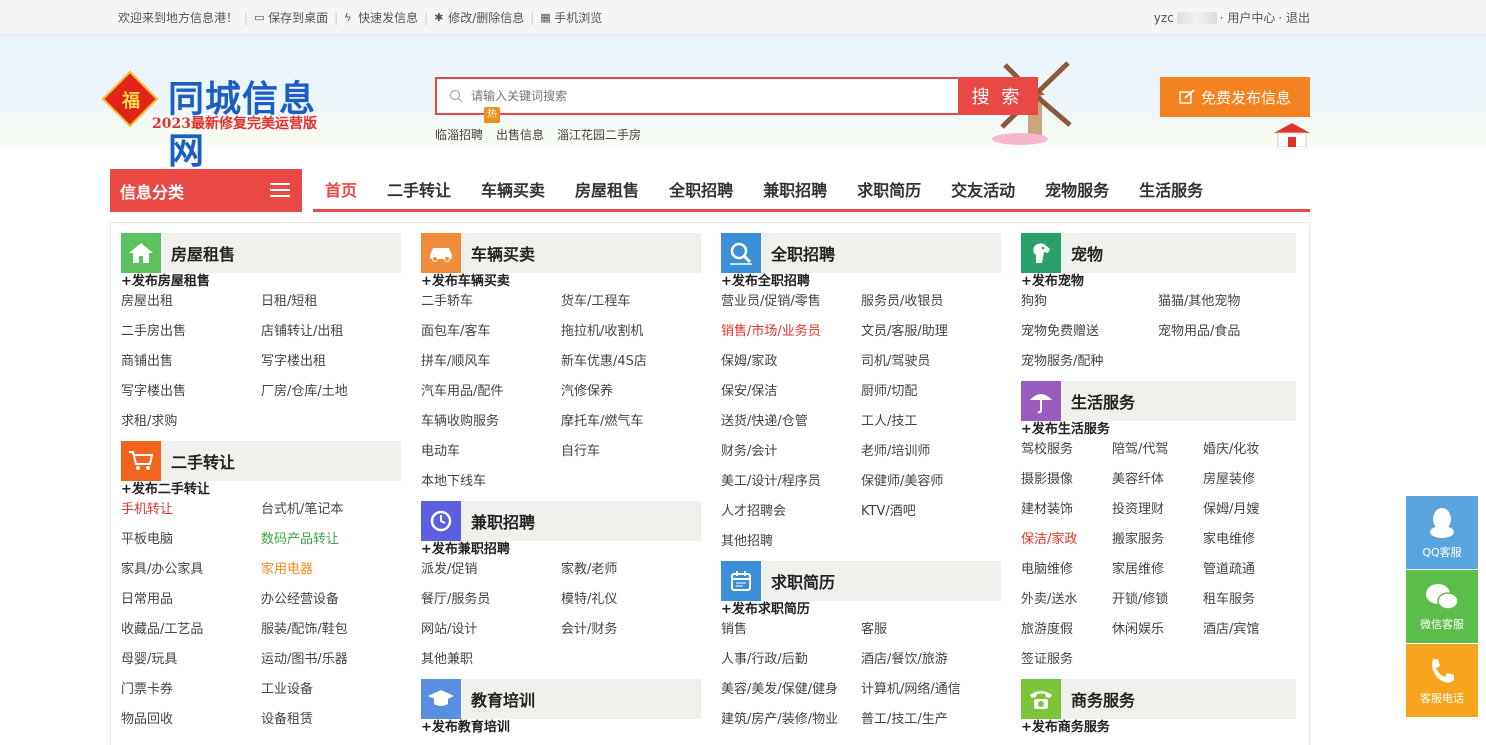 This screenshot has height=745, width=1486. Describe the element at coordinates (331, 306) in the screenshot. I see `list-item: 日租/短租` at that location.